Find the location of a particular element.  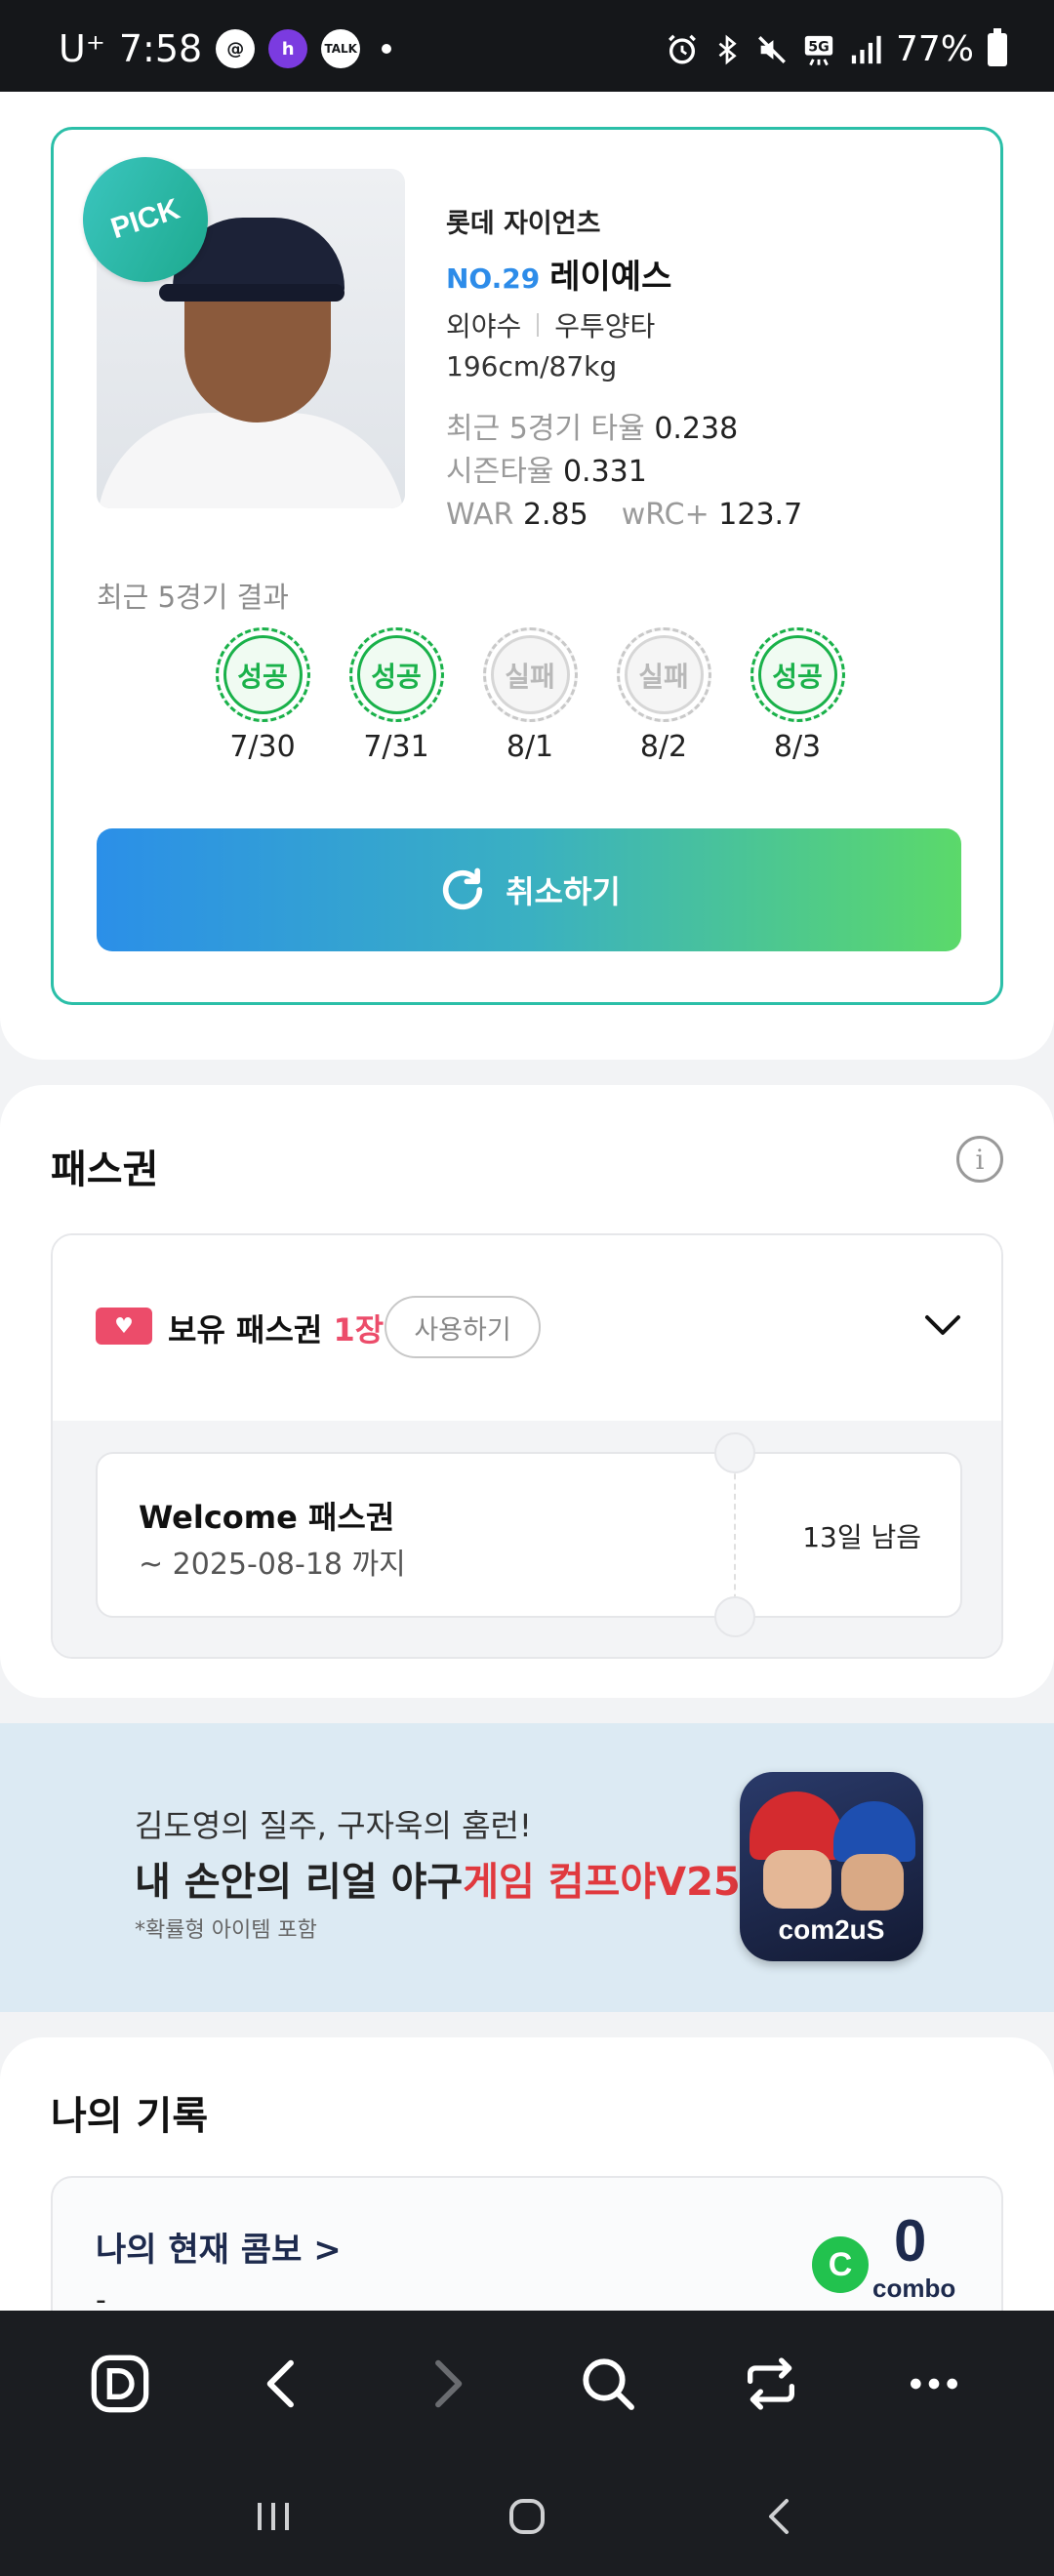

player-name: 레이예스 is located at coordinates (610, 277).